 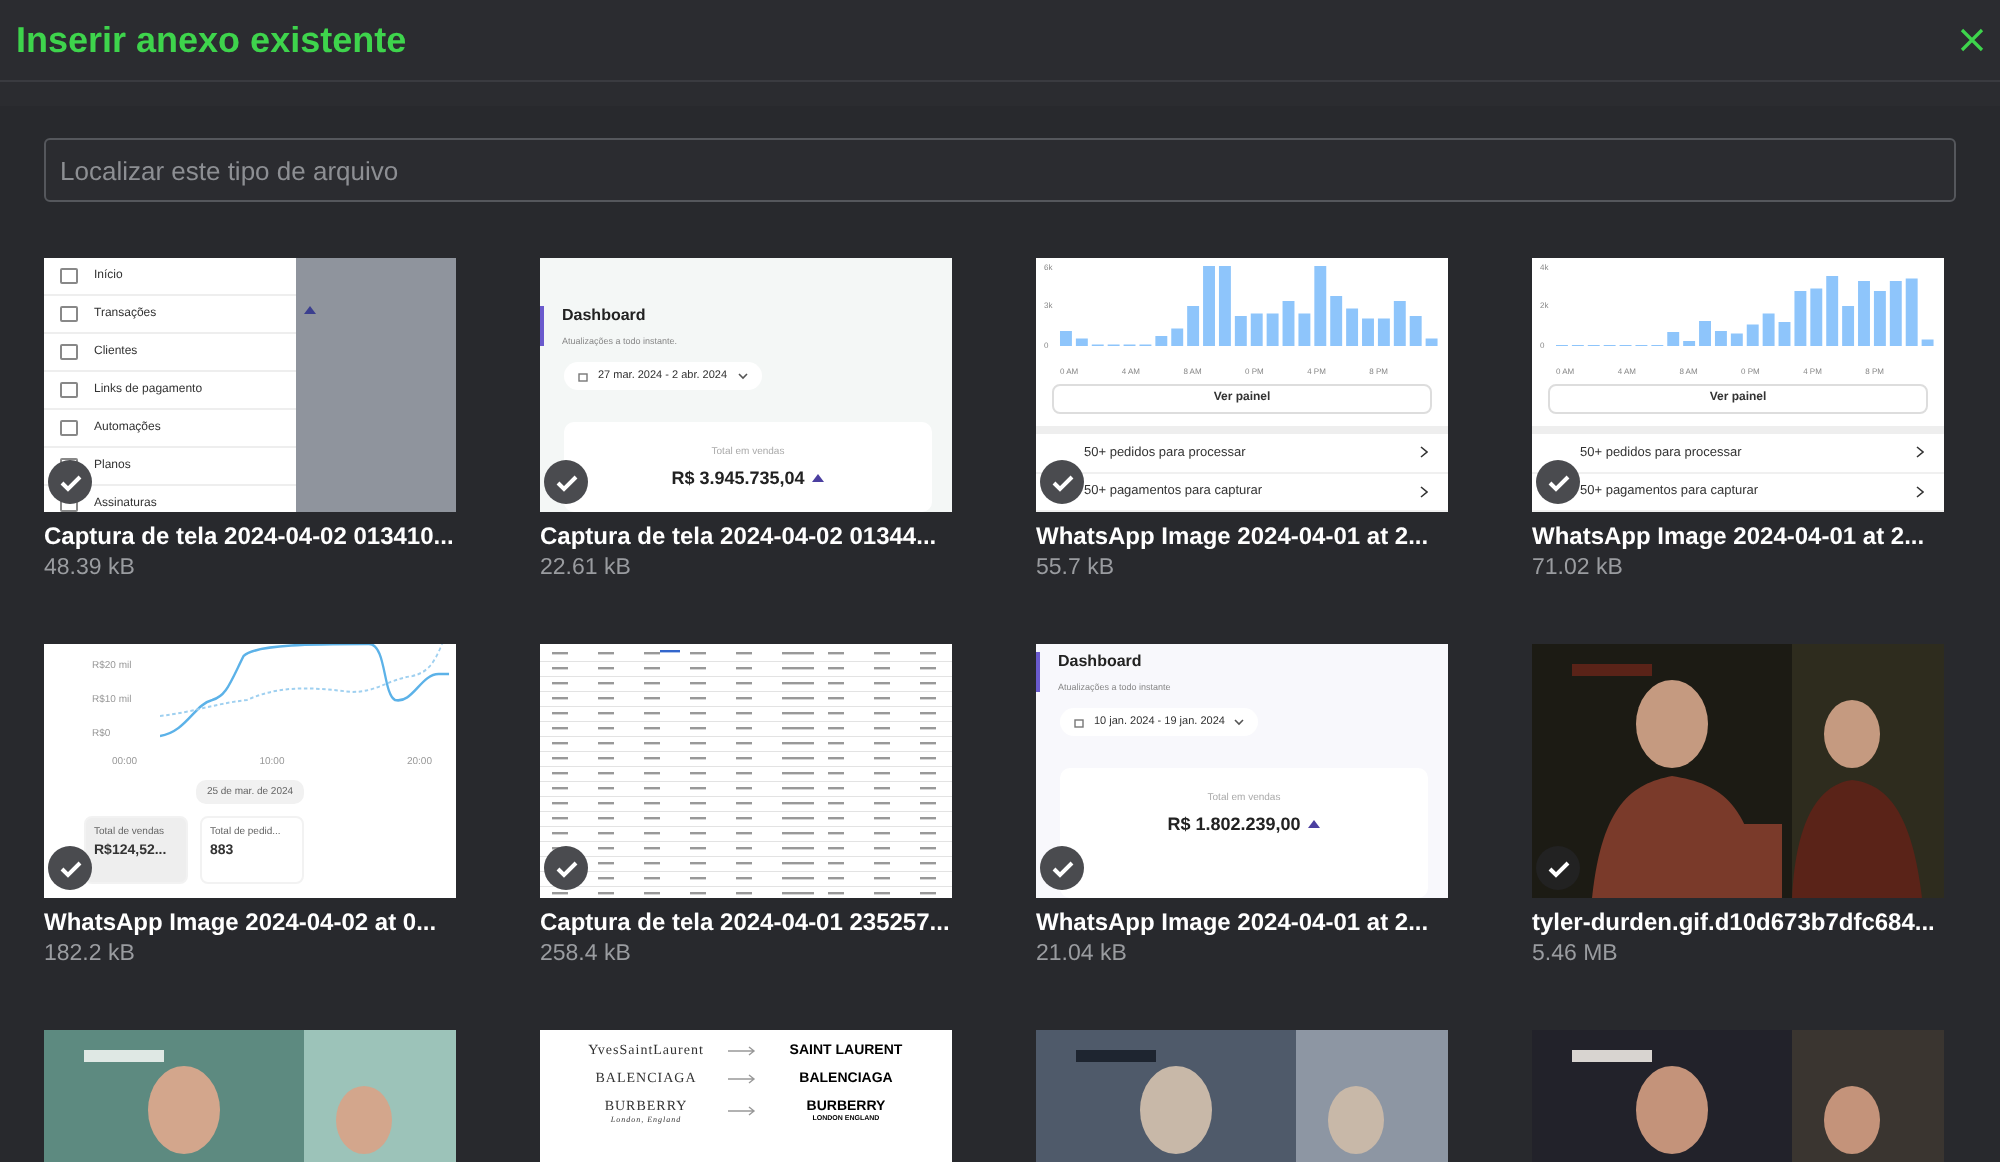 I want to click on file-size: 48.39 kB, so click(x=90, y=568).